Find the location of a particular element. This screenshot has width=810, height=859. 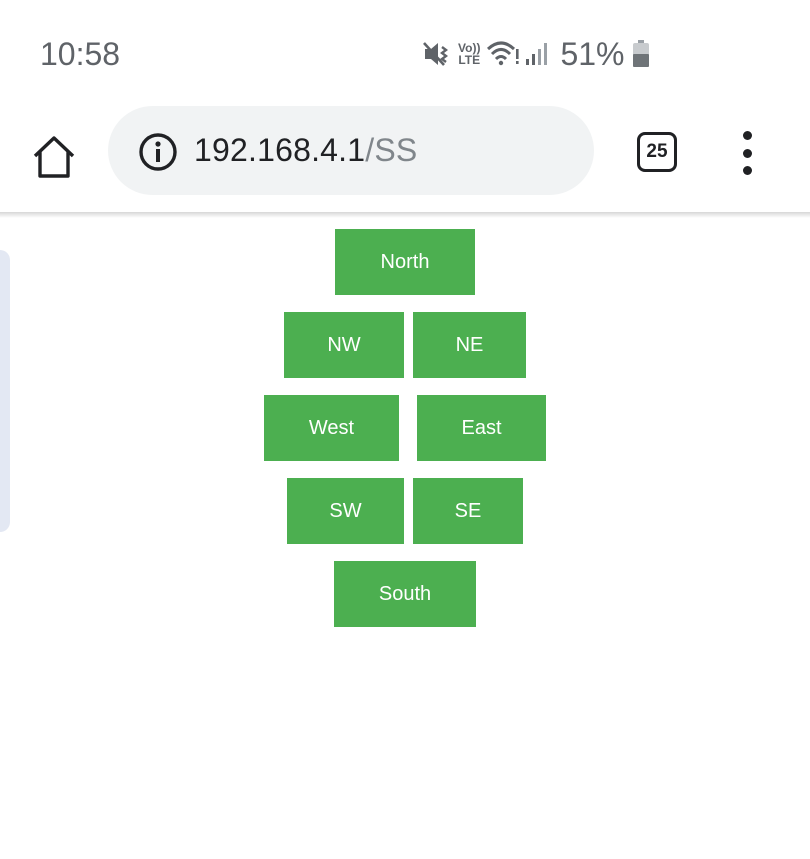

southwest-button: SW is located at coordinates (345, 511).